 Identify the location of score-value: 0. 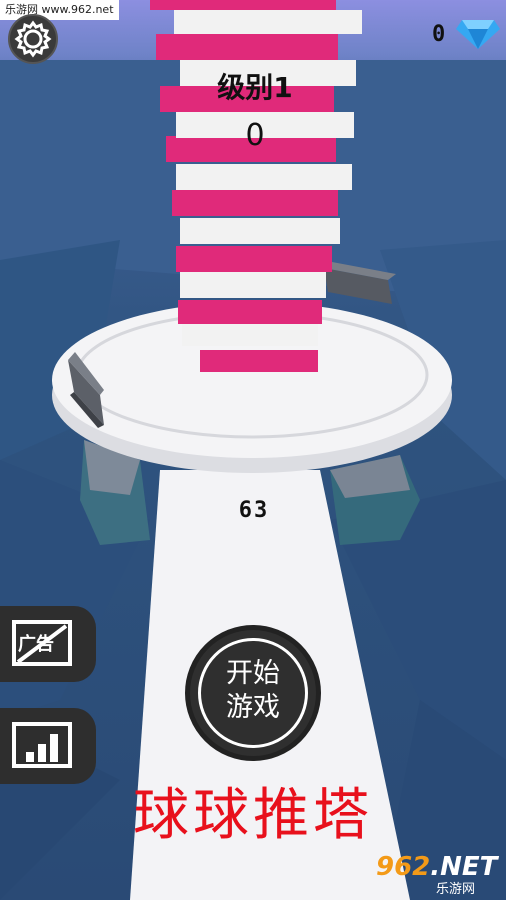
(255, 135).